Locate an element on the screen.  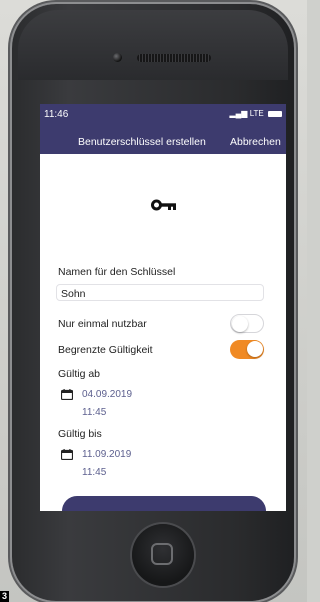
navigation-bar: Benutzerschlüssel erstellen Abbrechen is located at coordinates (163, 140).